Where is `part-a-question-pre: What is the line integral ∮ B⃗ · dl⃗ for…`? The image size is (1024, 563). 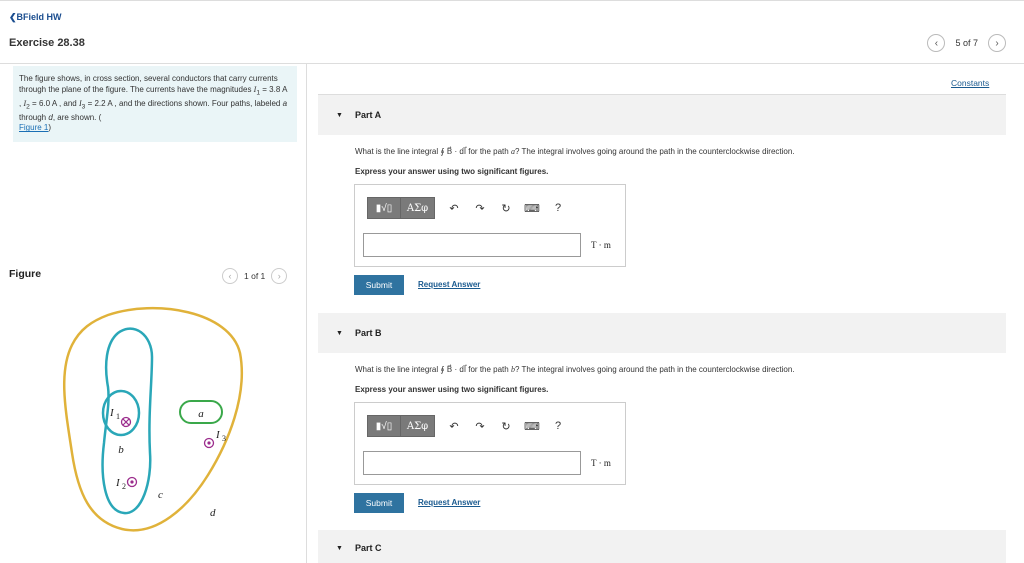
part-a-question-pre: What is the line integral ∮ B⃗ · dl⃗ for… is located at coordinates (433, 151).